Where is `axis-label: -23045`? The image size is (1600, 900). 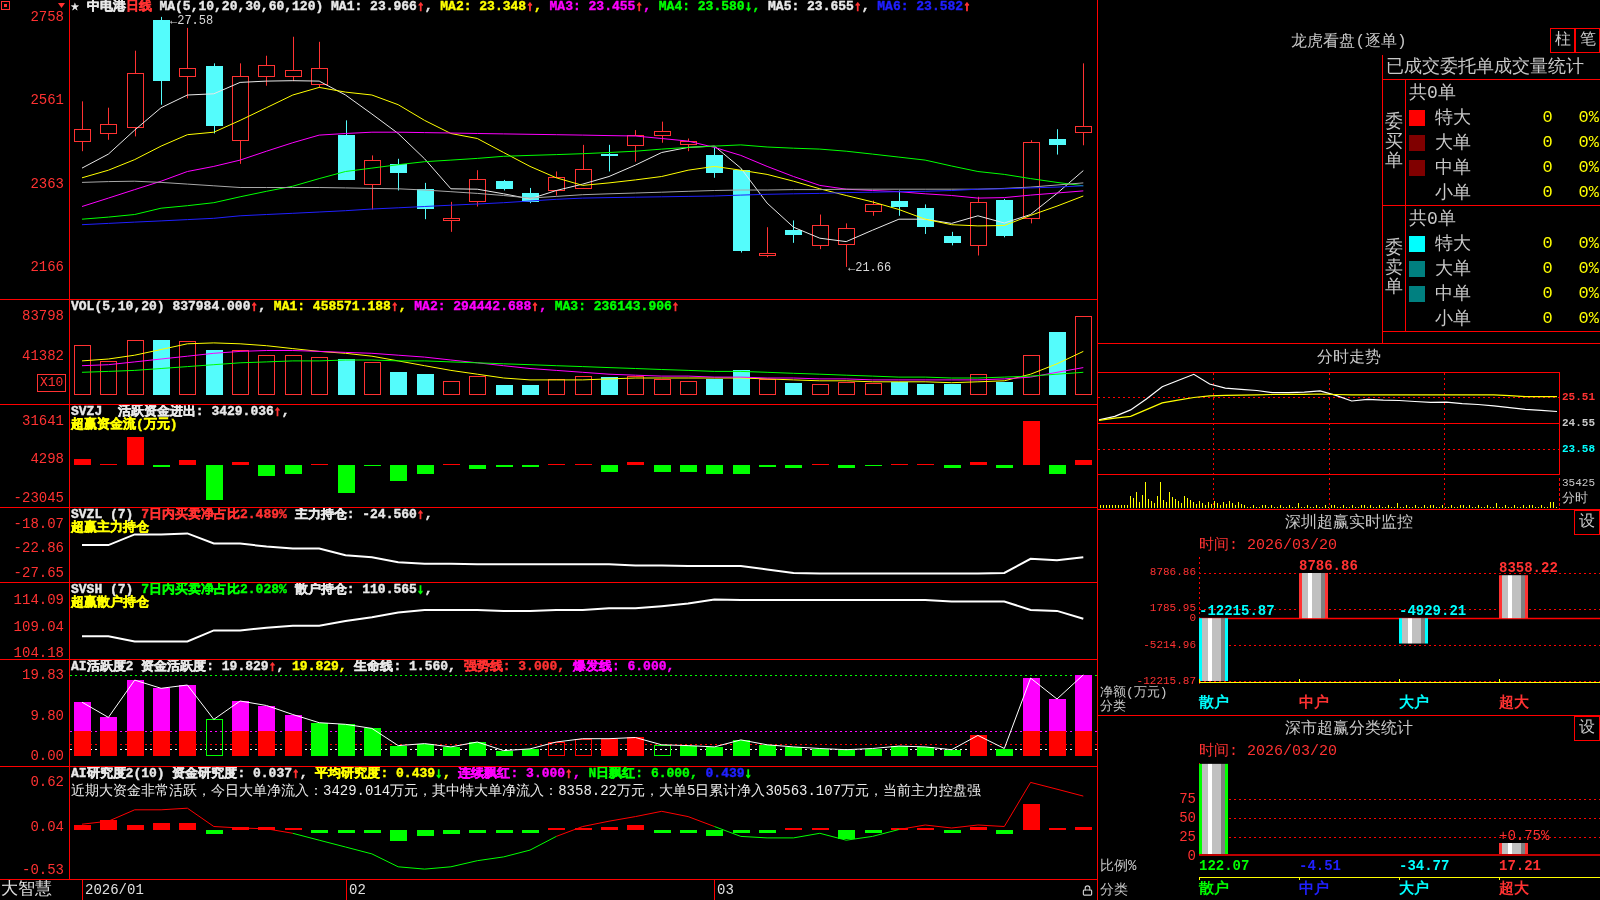 axis-label: -23045 is located at coordinates (38, 497).